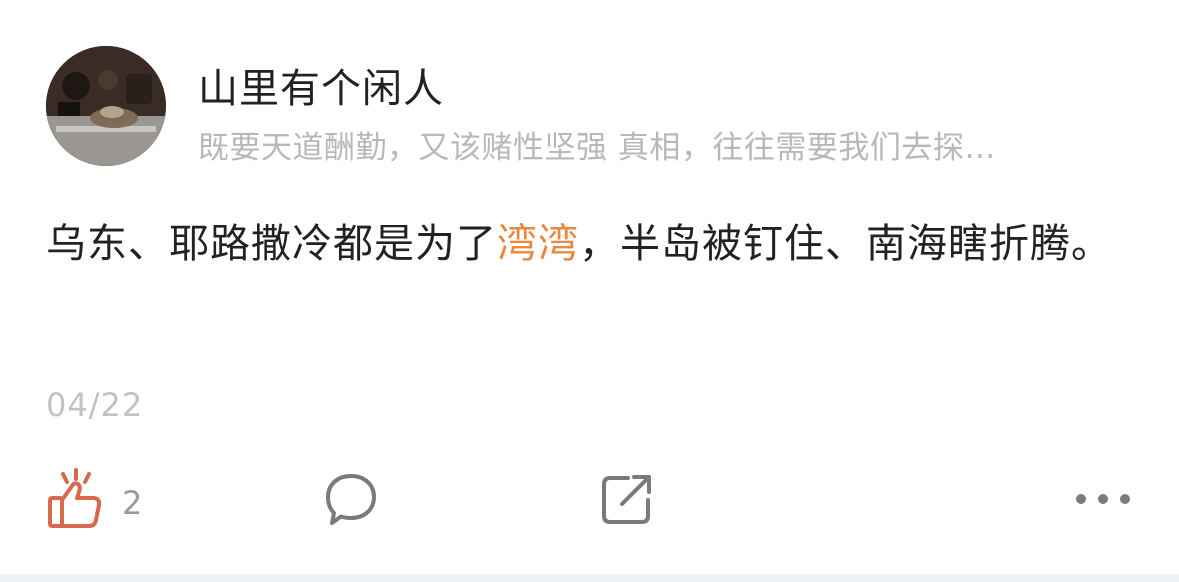  I want to click on share-icon, so click(627, 499).